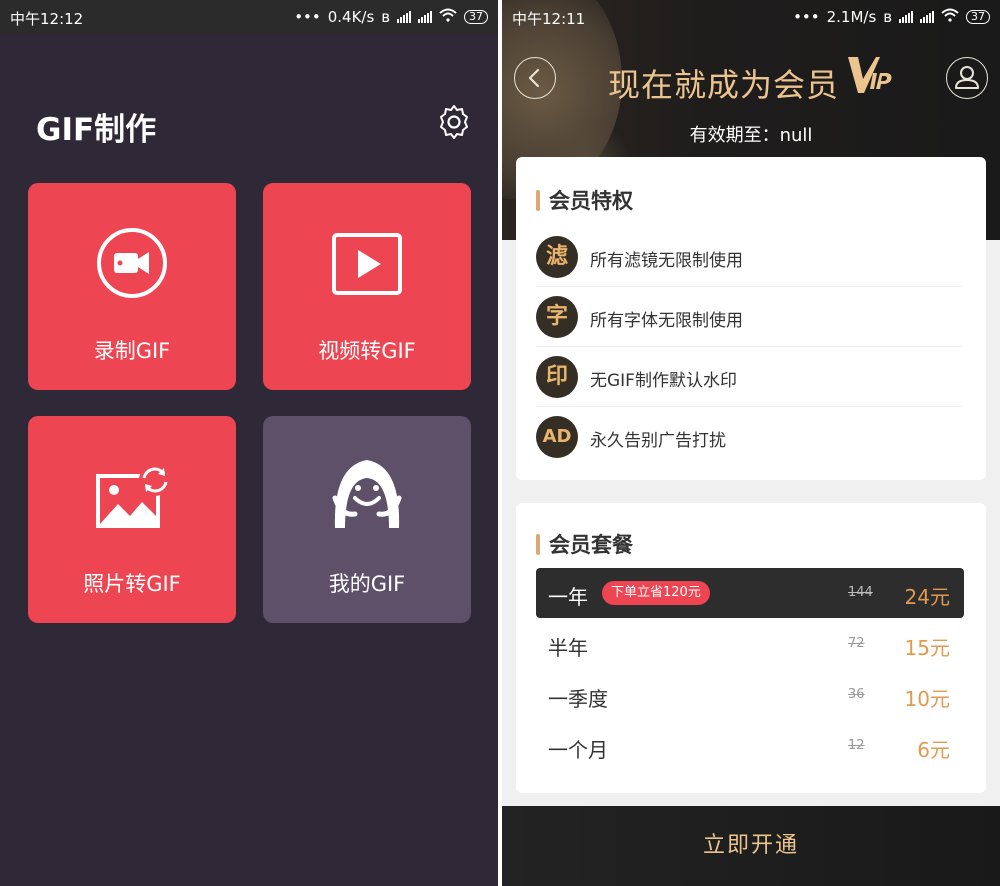 The width and height of the screenshot is (1000, 886). Describe the element at coordinates (367, 248) in the screenshot. I see `play-icon` at that location.